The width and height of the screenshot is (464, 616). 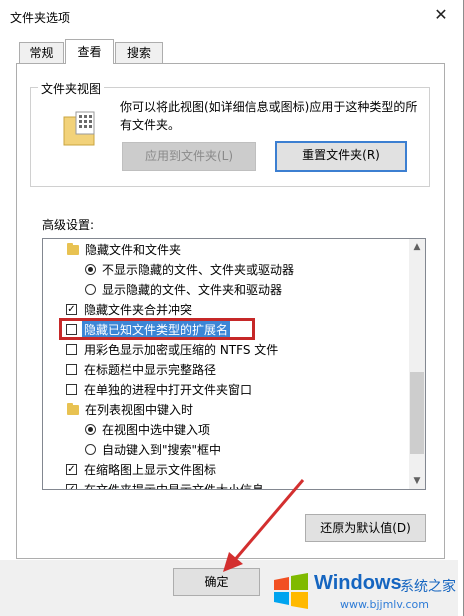 What do you see at coordinates (198, 270) in the screenshot?
I see `list-item-label: 不显示隐藏的文件、文件夹或驱动器` at bounding box center [198, 270].